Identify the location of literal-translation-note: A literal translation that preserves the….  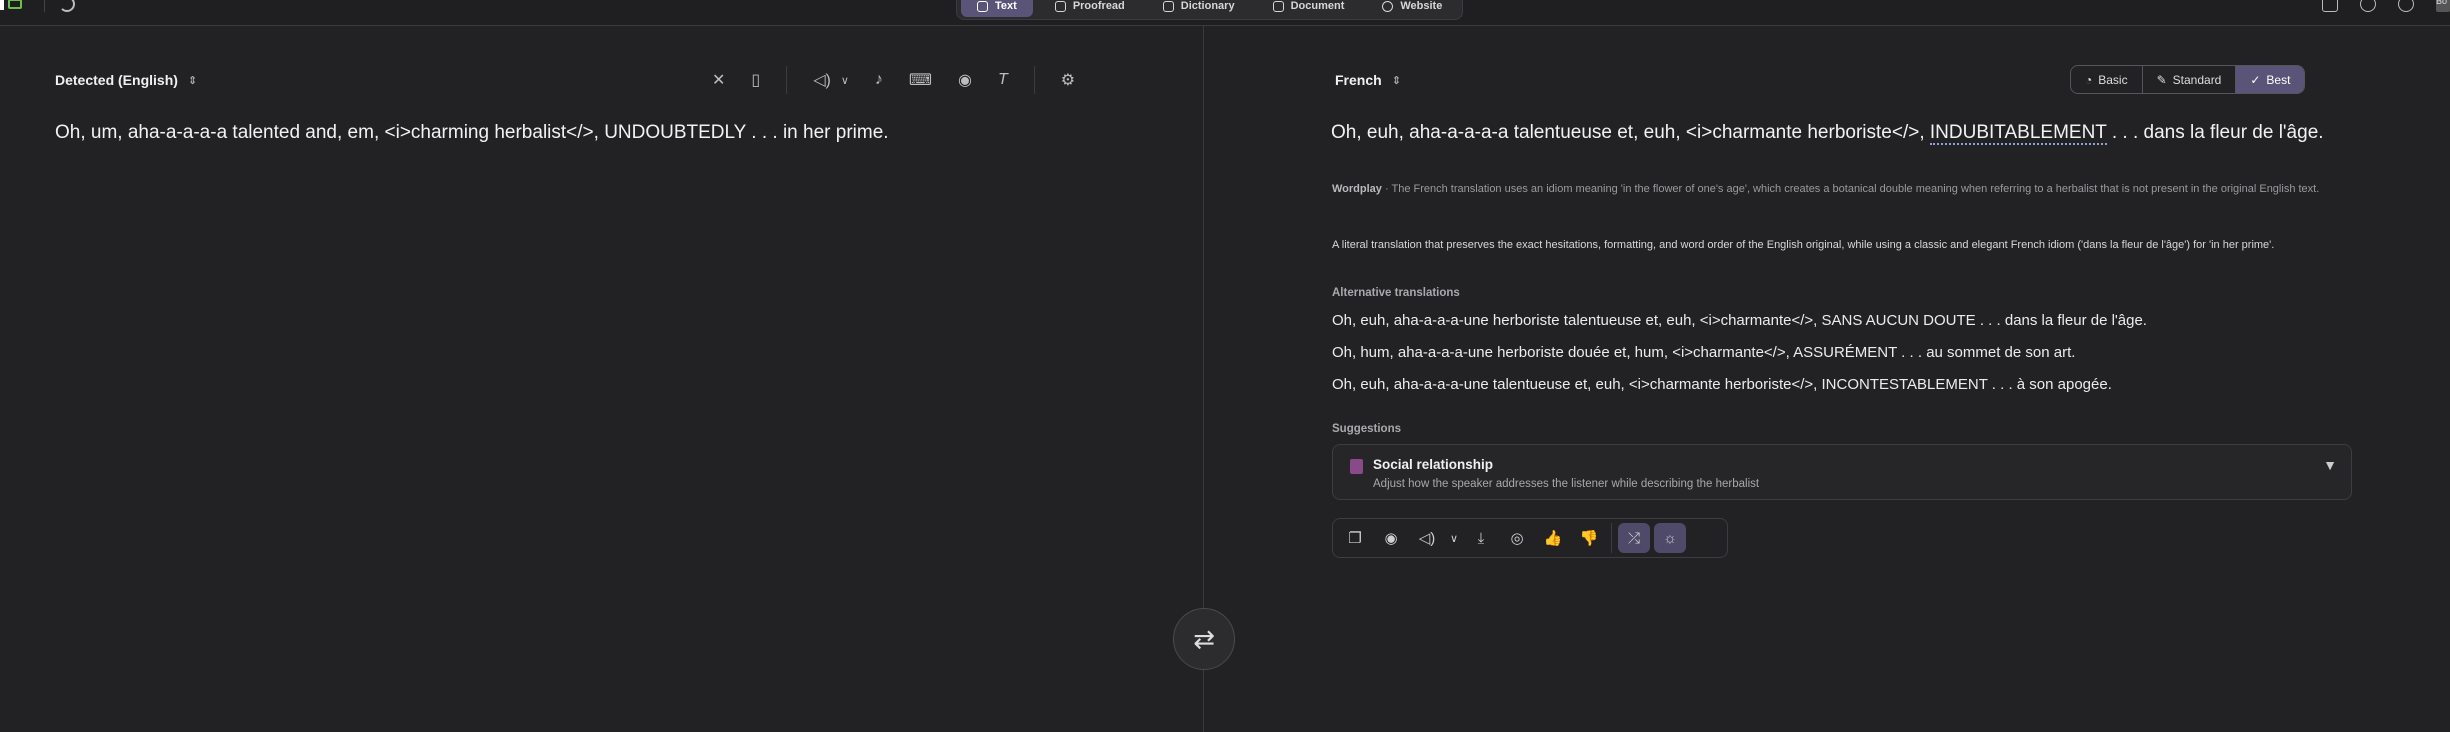
(1803, 245).